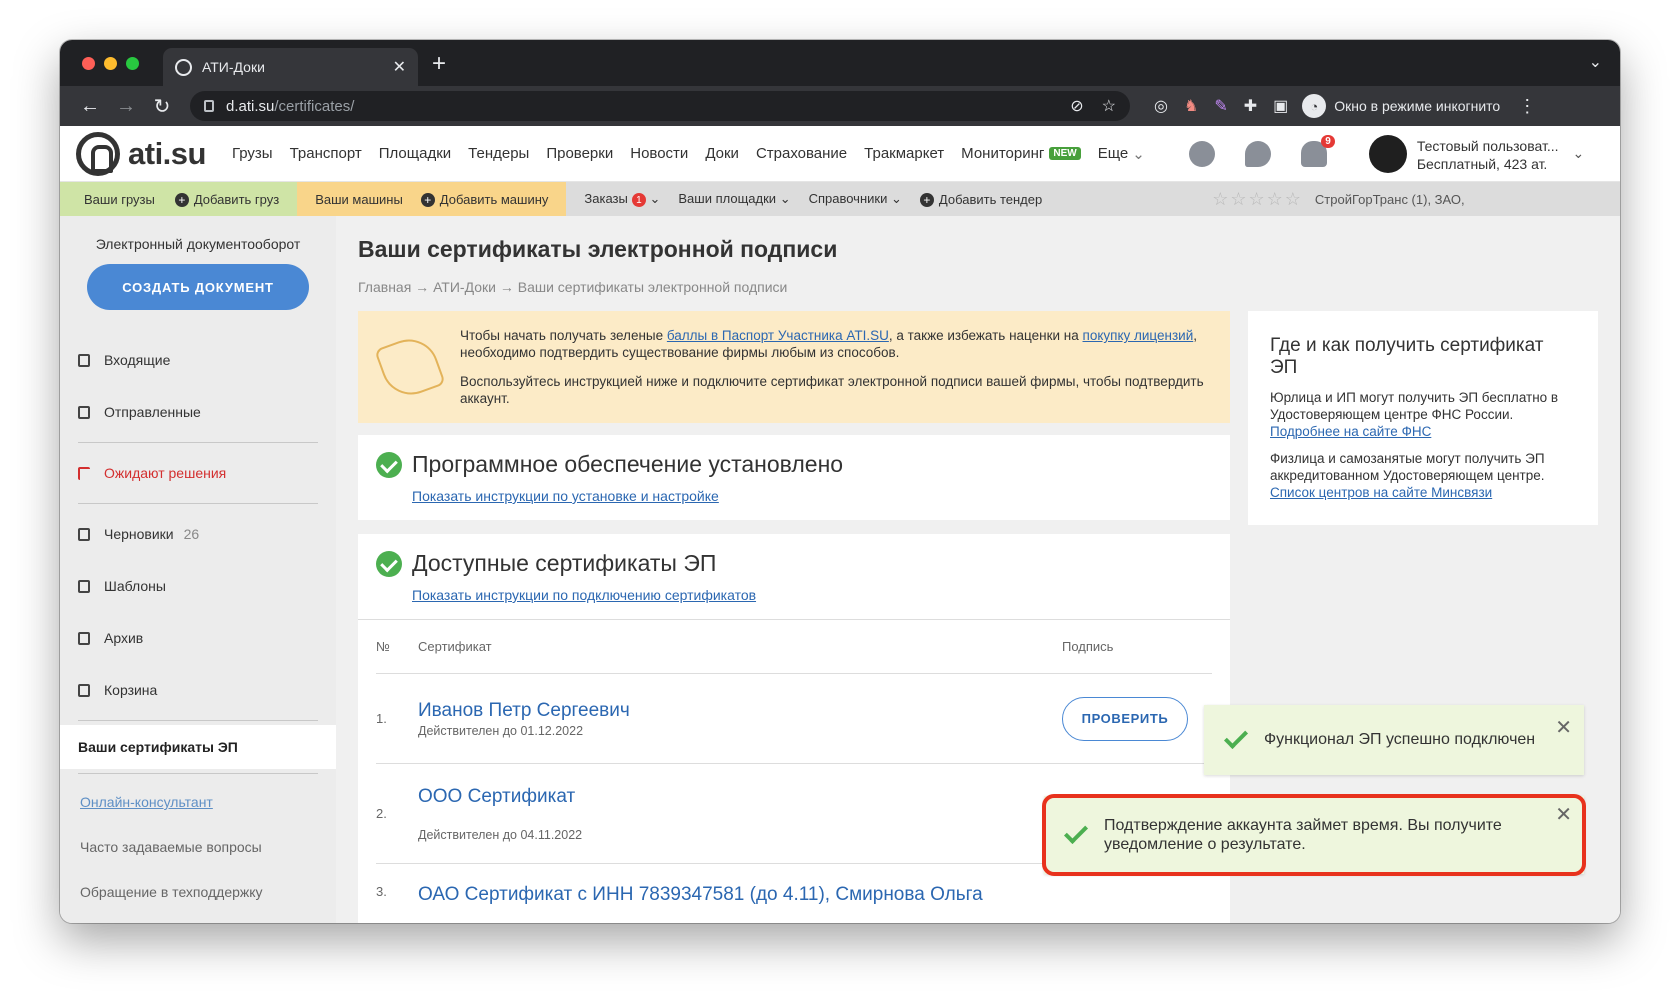 This screenshot has height=1004, width=1680. What do you see at coordinates (904, 154) in the screenshot?
I see `nav-truckmarket: Тракмаркет` at bounding box center [904, 154].